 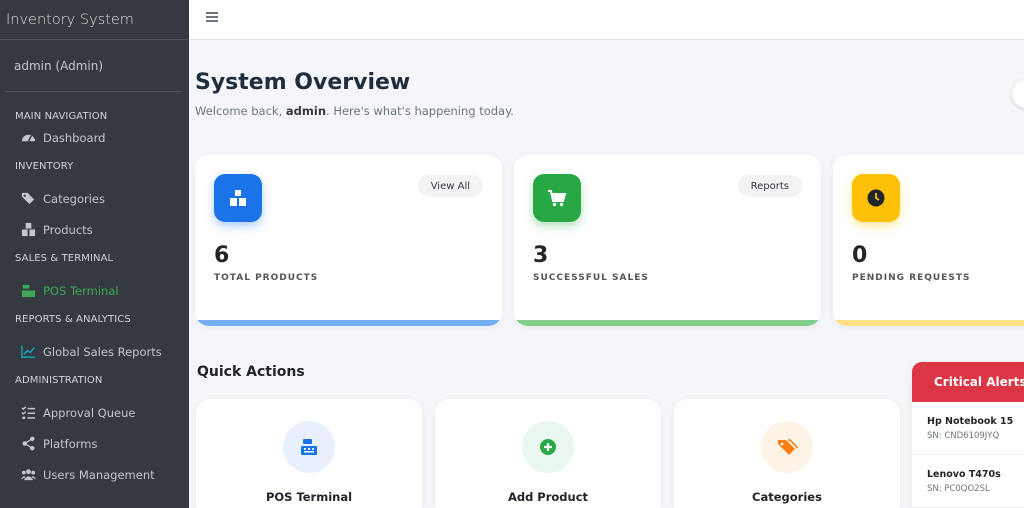 I want to click on share-icon, so click(x=28, y=444).